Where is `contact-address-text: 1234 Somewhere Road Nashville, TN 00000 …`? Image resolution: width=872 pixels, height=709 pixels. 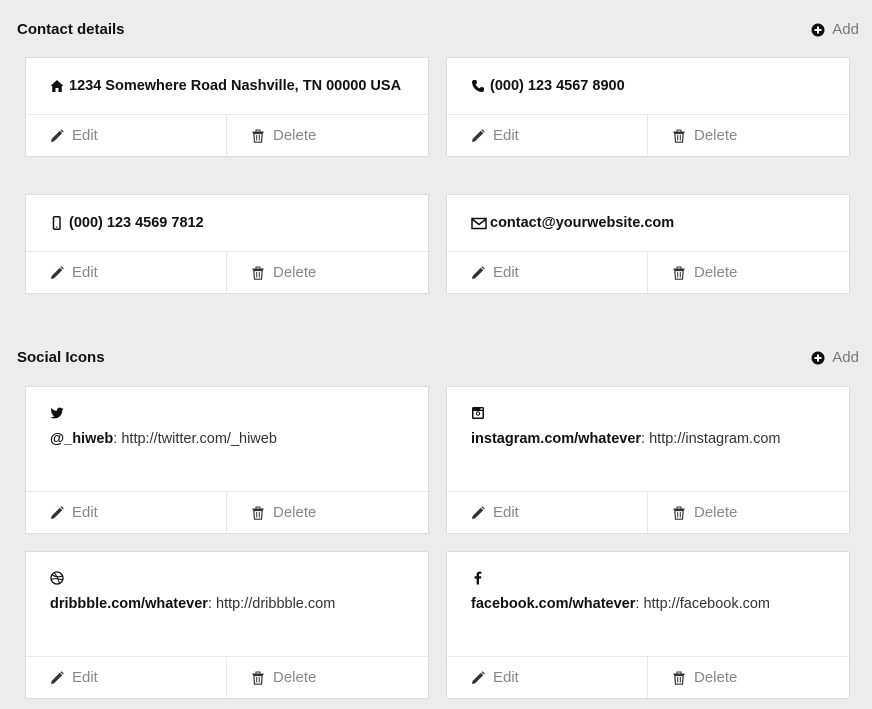 contact-address-text: 1234 Somewhere Road Nashville, TN 00000 … is located at coordinates (235, 86).